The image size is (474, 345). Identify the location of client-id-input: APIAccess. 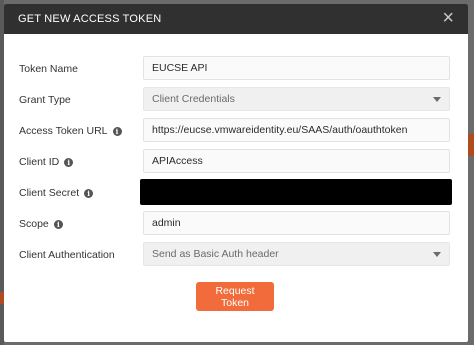
(296, 161).